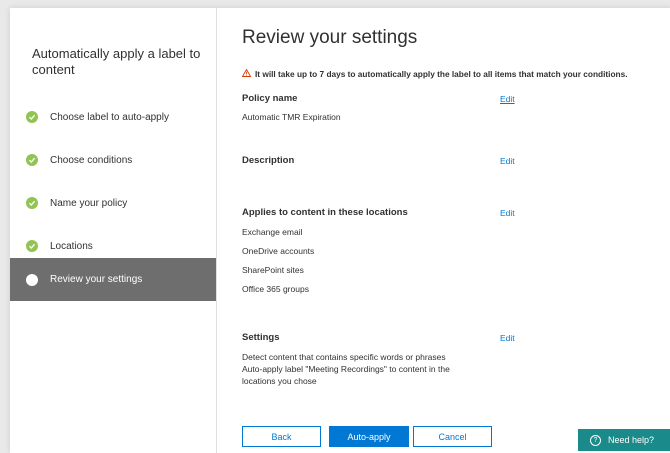  Describe the element at coordinates (116, 61) in the screenshot. I see `wizard-title: Automatically apply a label to content` at that location.